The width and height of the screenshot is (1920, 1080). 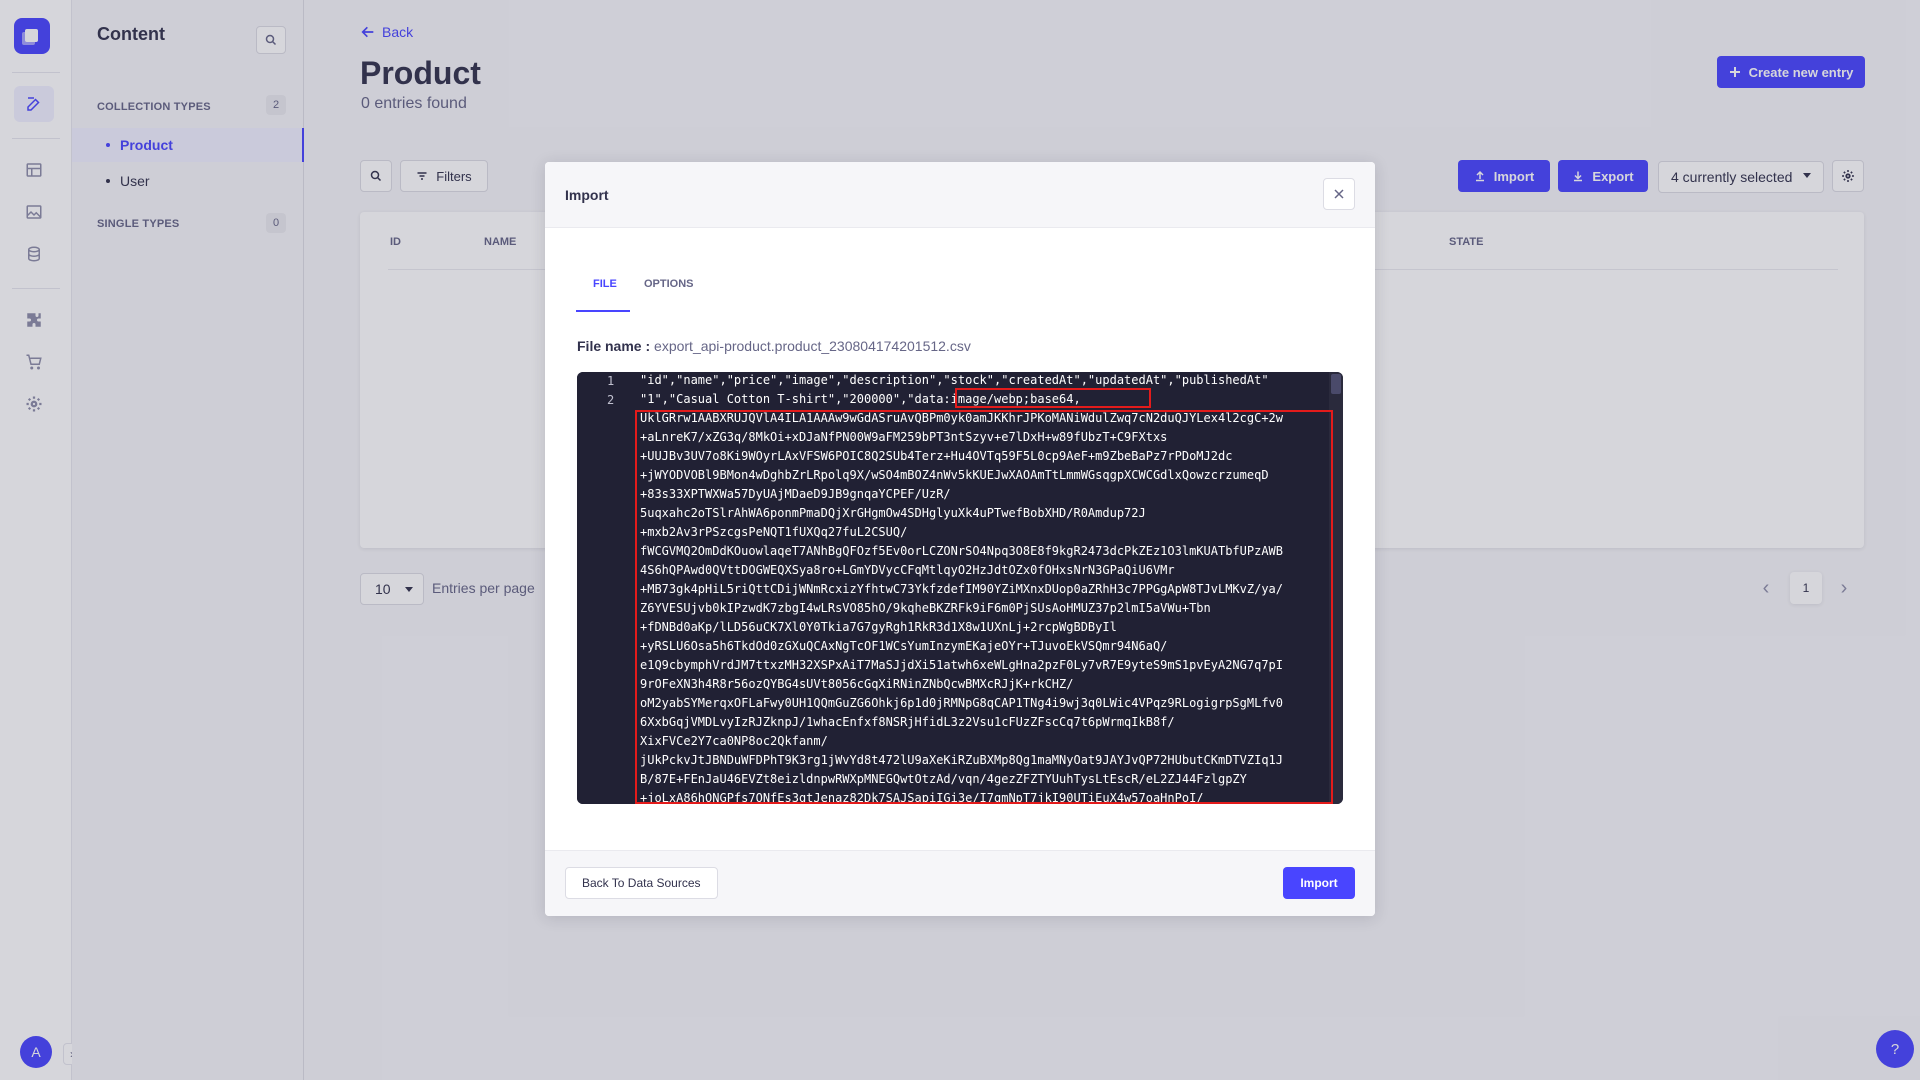 What do you see at coordinates (608, 588) in the screenshot?
I see `editor-gutter: 1 2` at bounding box center [608, 588].